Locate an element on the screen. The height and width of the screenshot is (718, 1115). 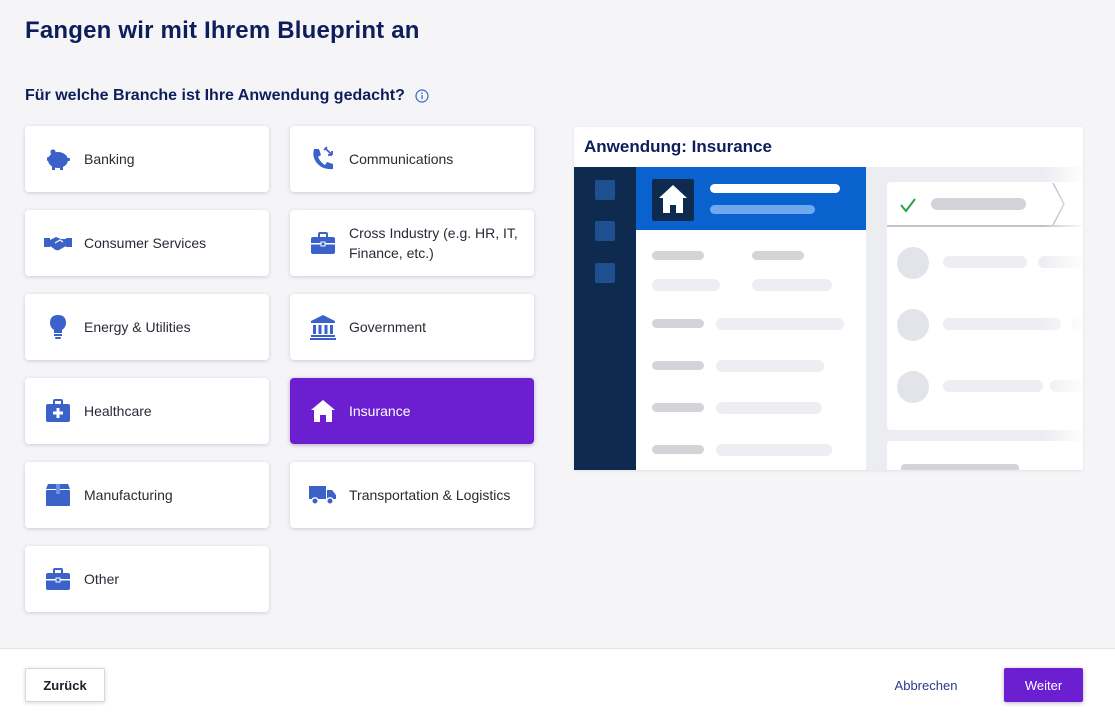
industry-label: Communications is located at coordinates (401, 159).